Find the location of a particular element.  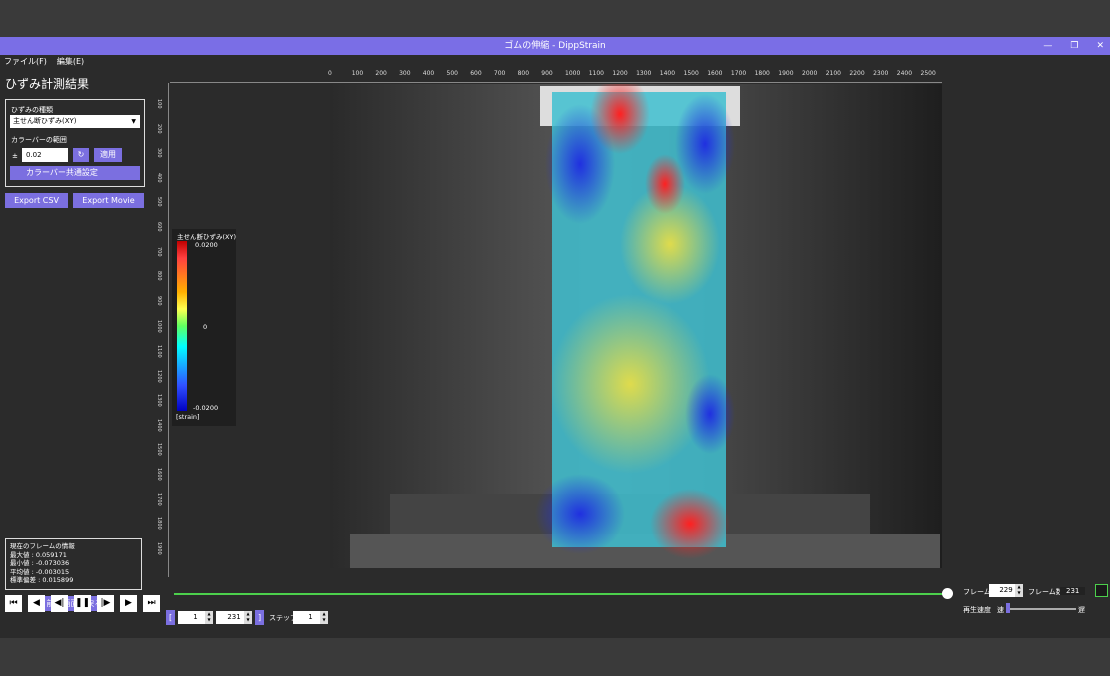

range-start-value: 1 is located at coordinates (195, 617).